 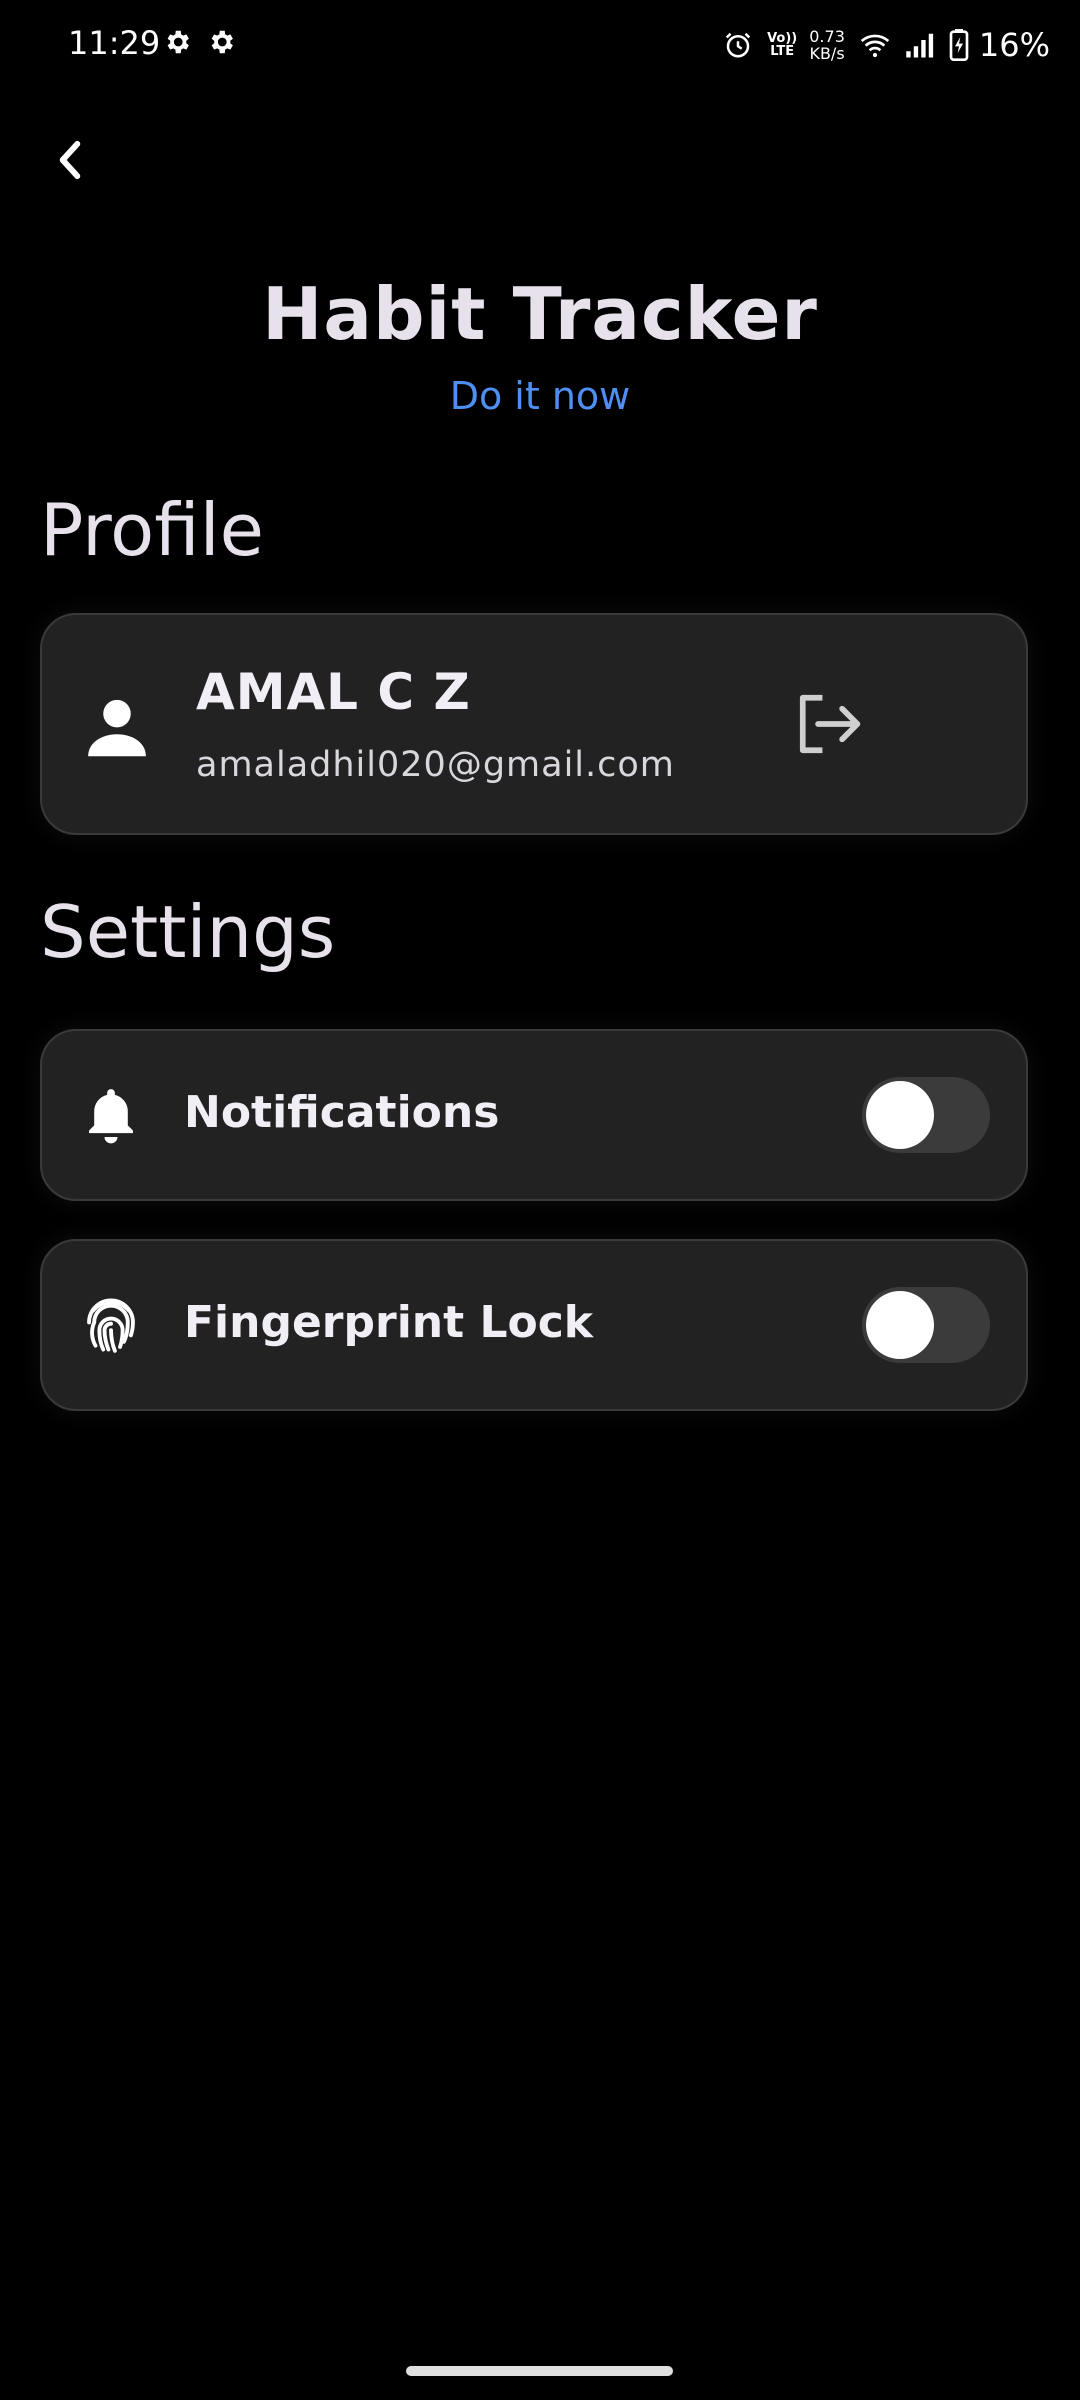 I want to click on fingerprint-lock-setting: Fingerprint Lock, so click(x=534, y=1325).